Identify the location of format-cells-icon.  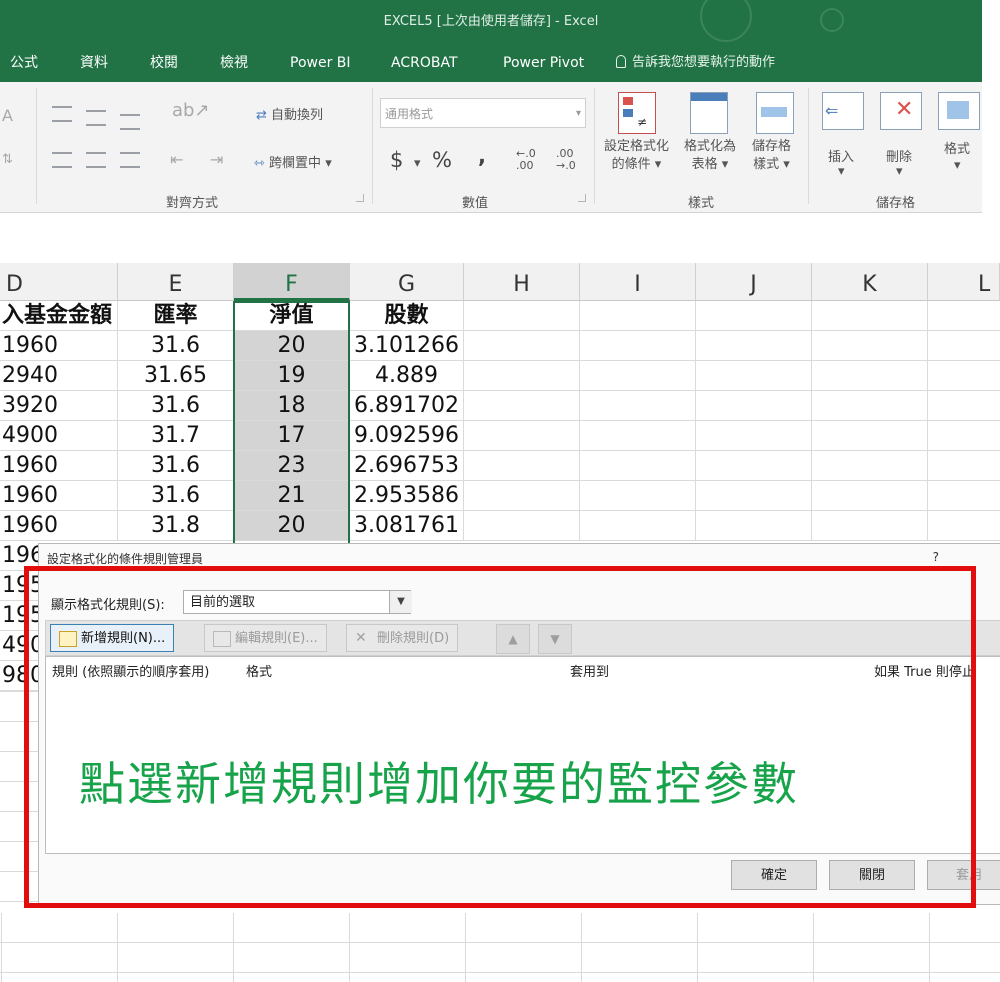
(959, 111).